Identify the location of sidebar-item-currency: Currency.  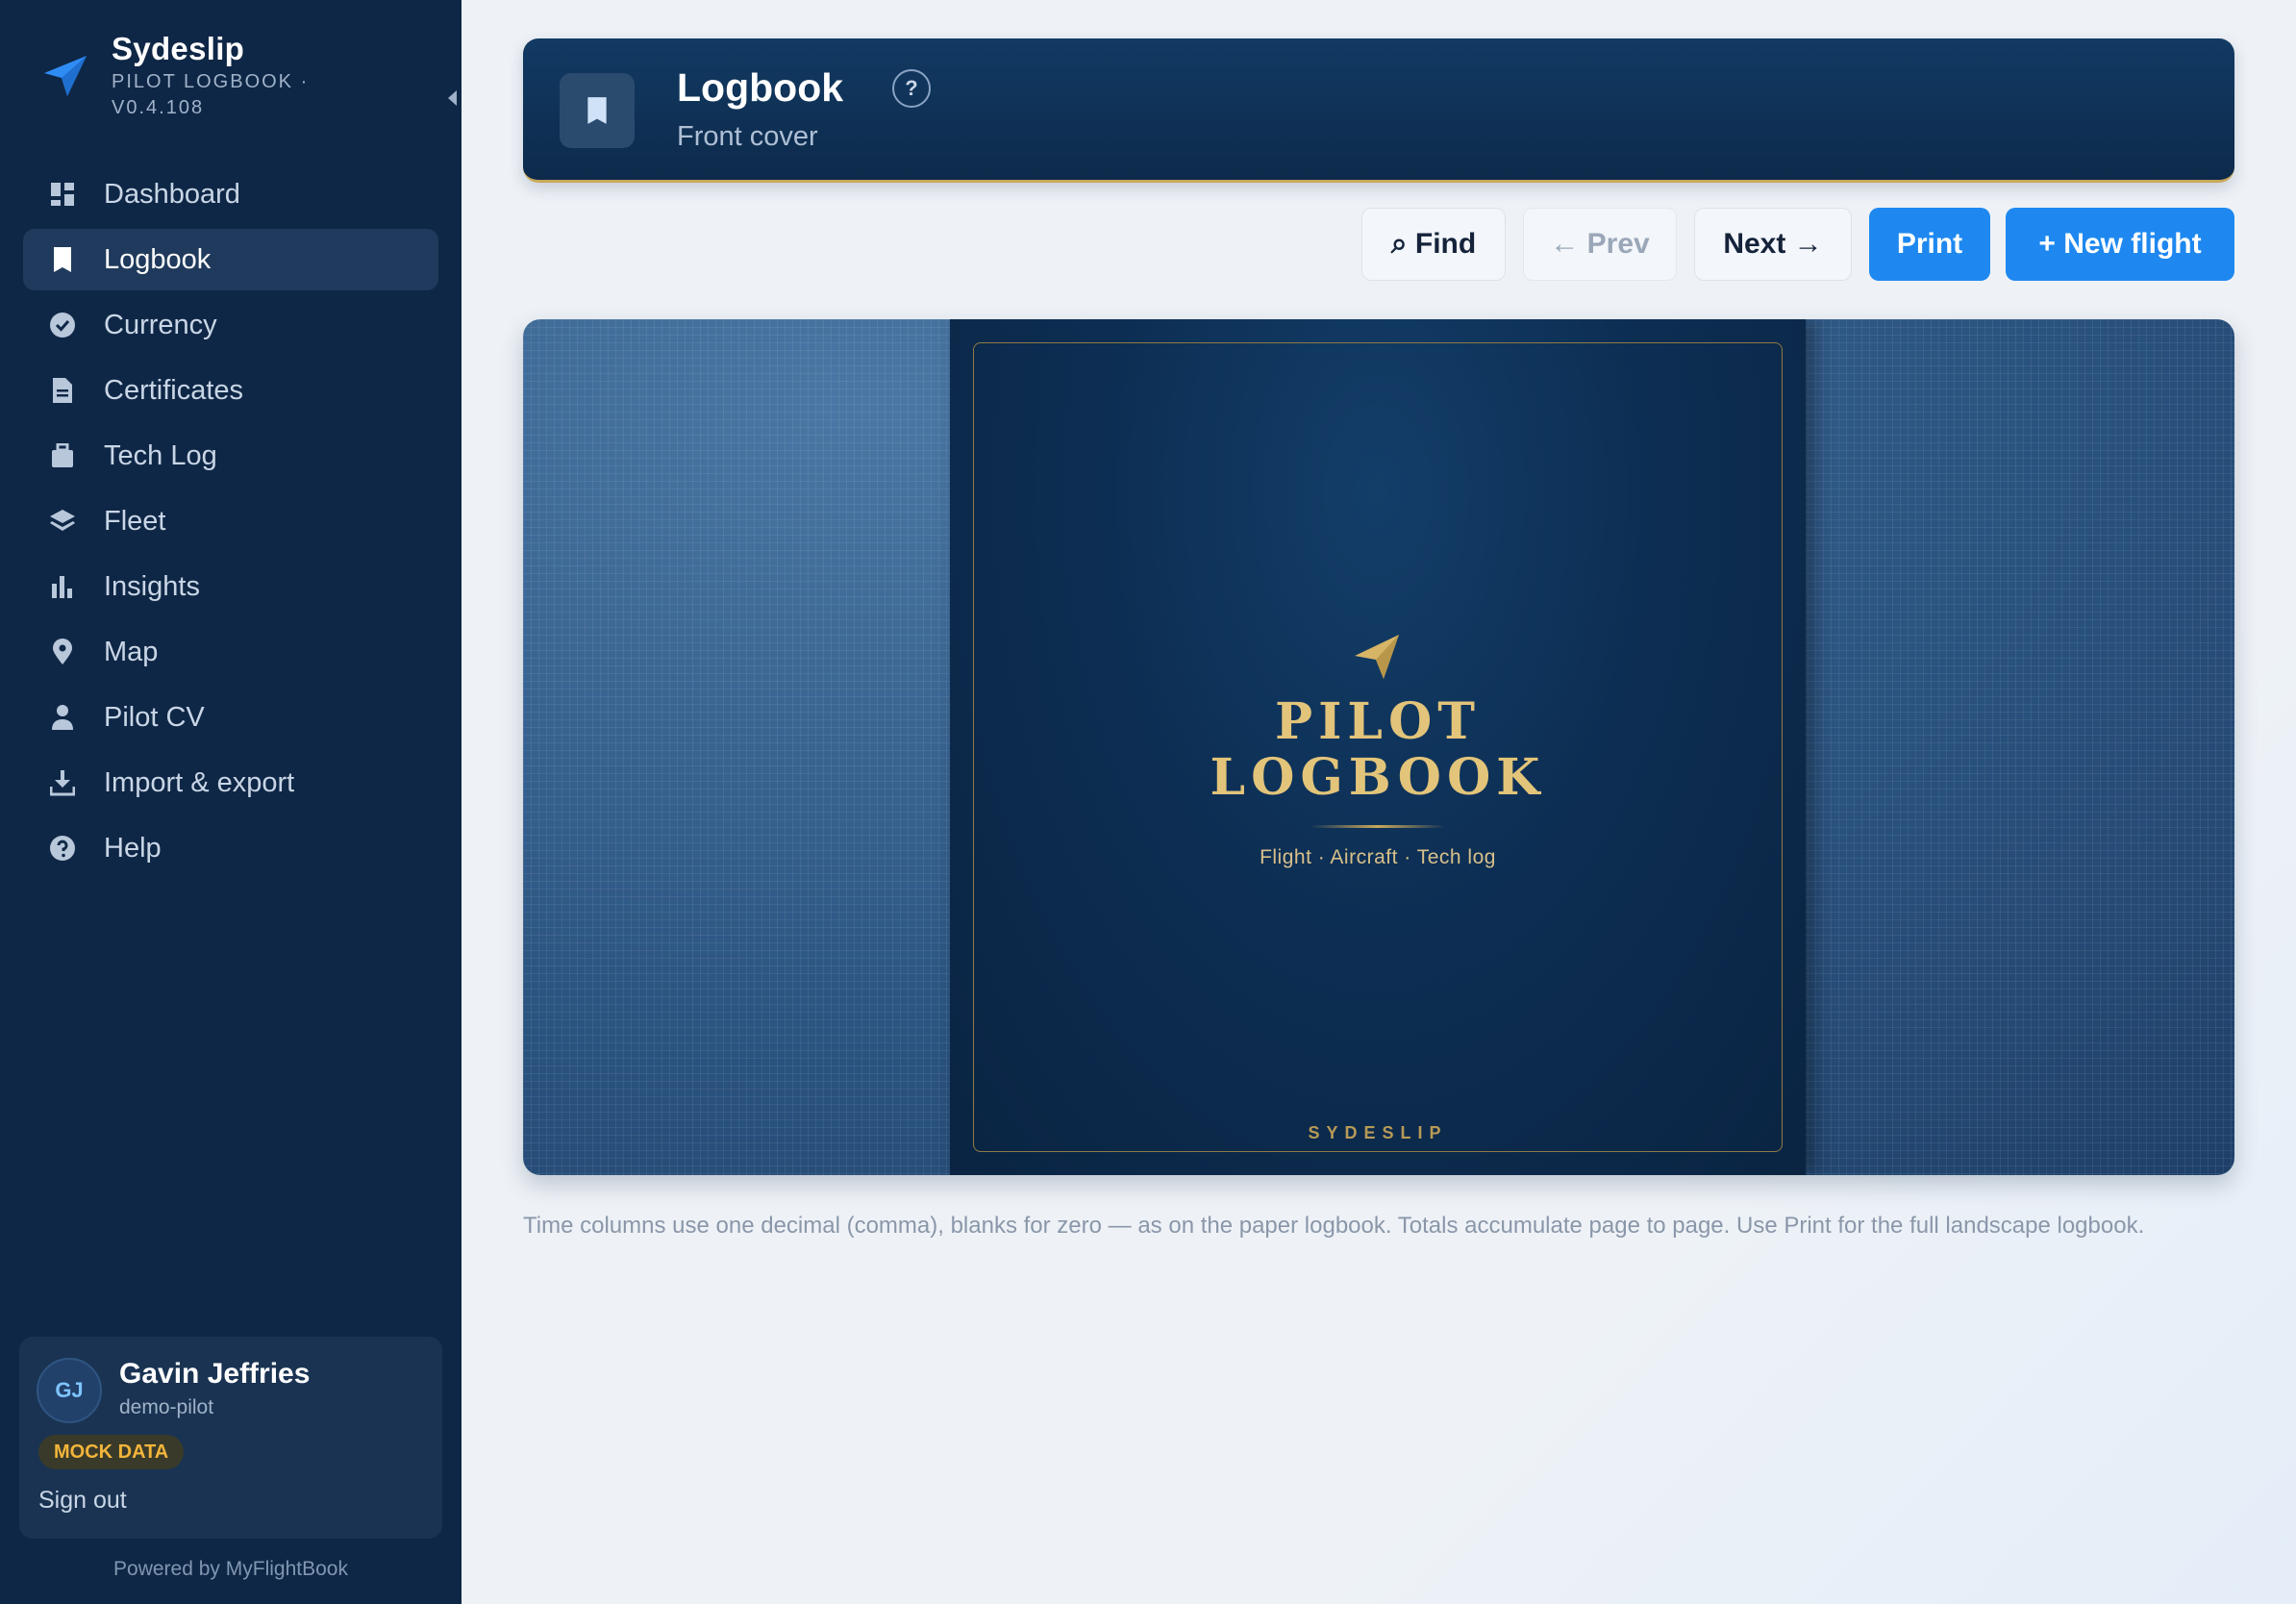
(230, 325).